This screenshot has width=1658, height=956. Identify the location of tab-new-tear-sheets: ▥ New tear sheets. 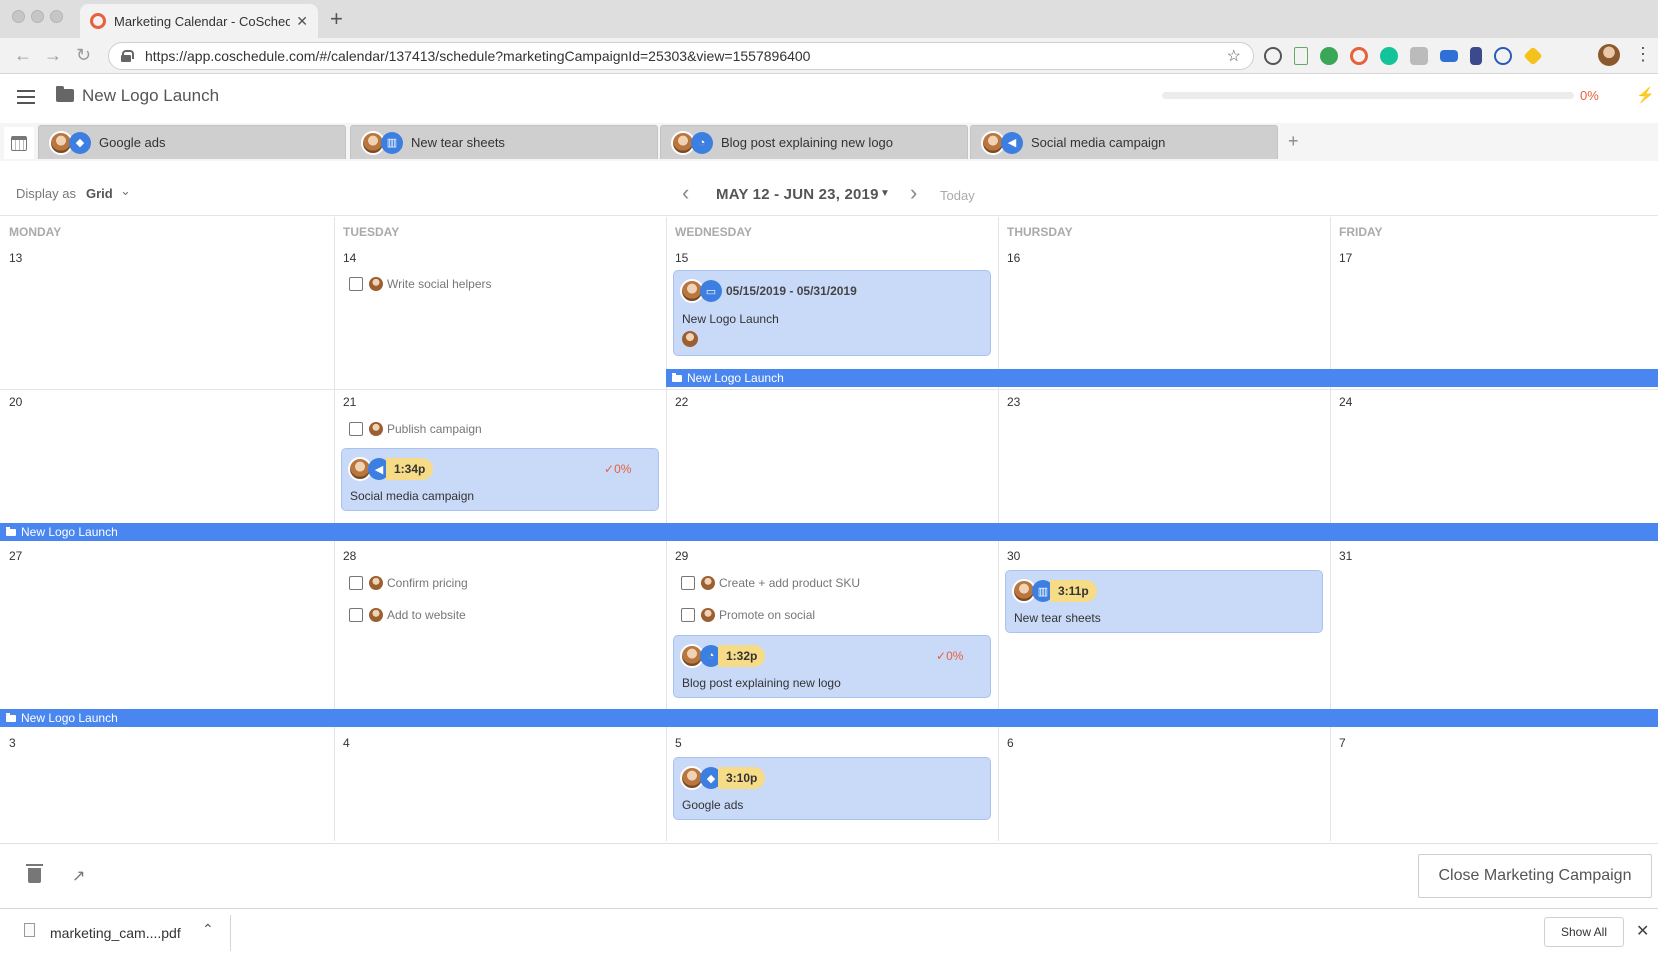
(504, 142).